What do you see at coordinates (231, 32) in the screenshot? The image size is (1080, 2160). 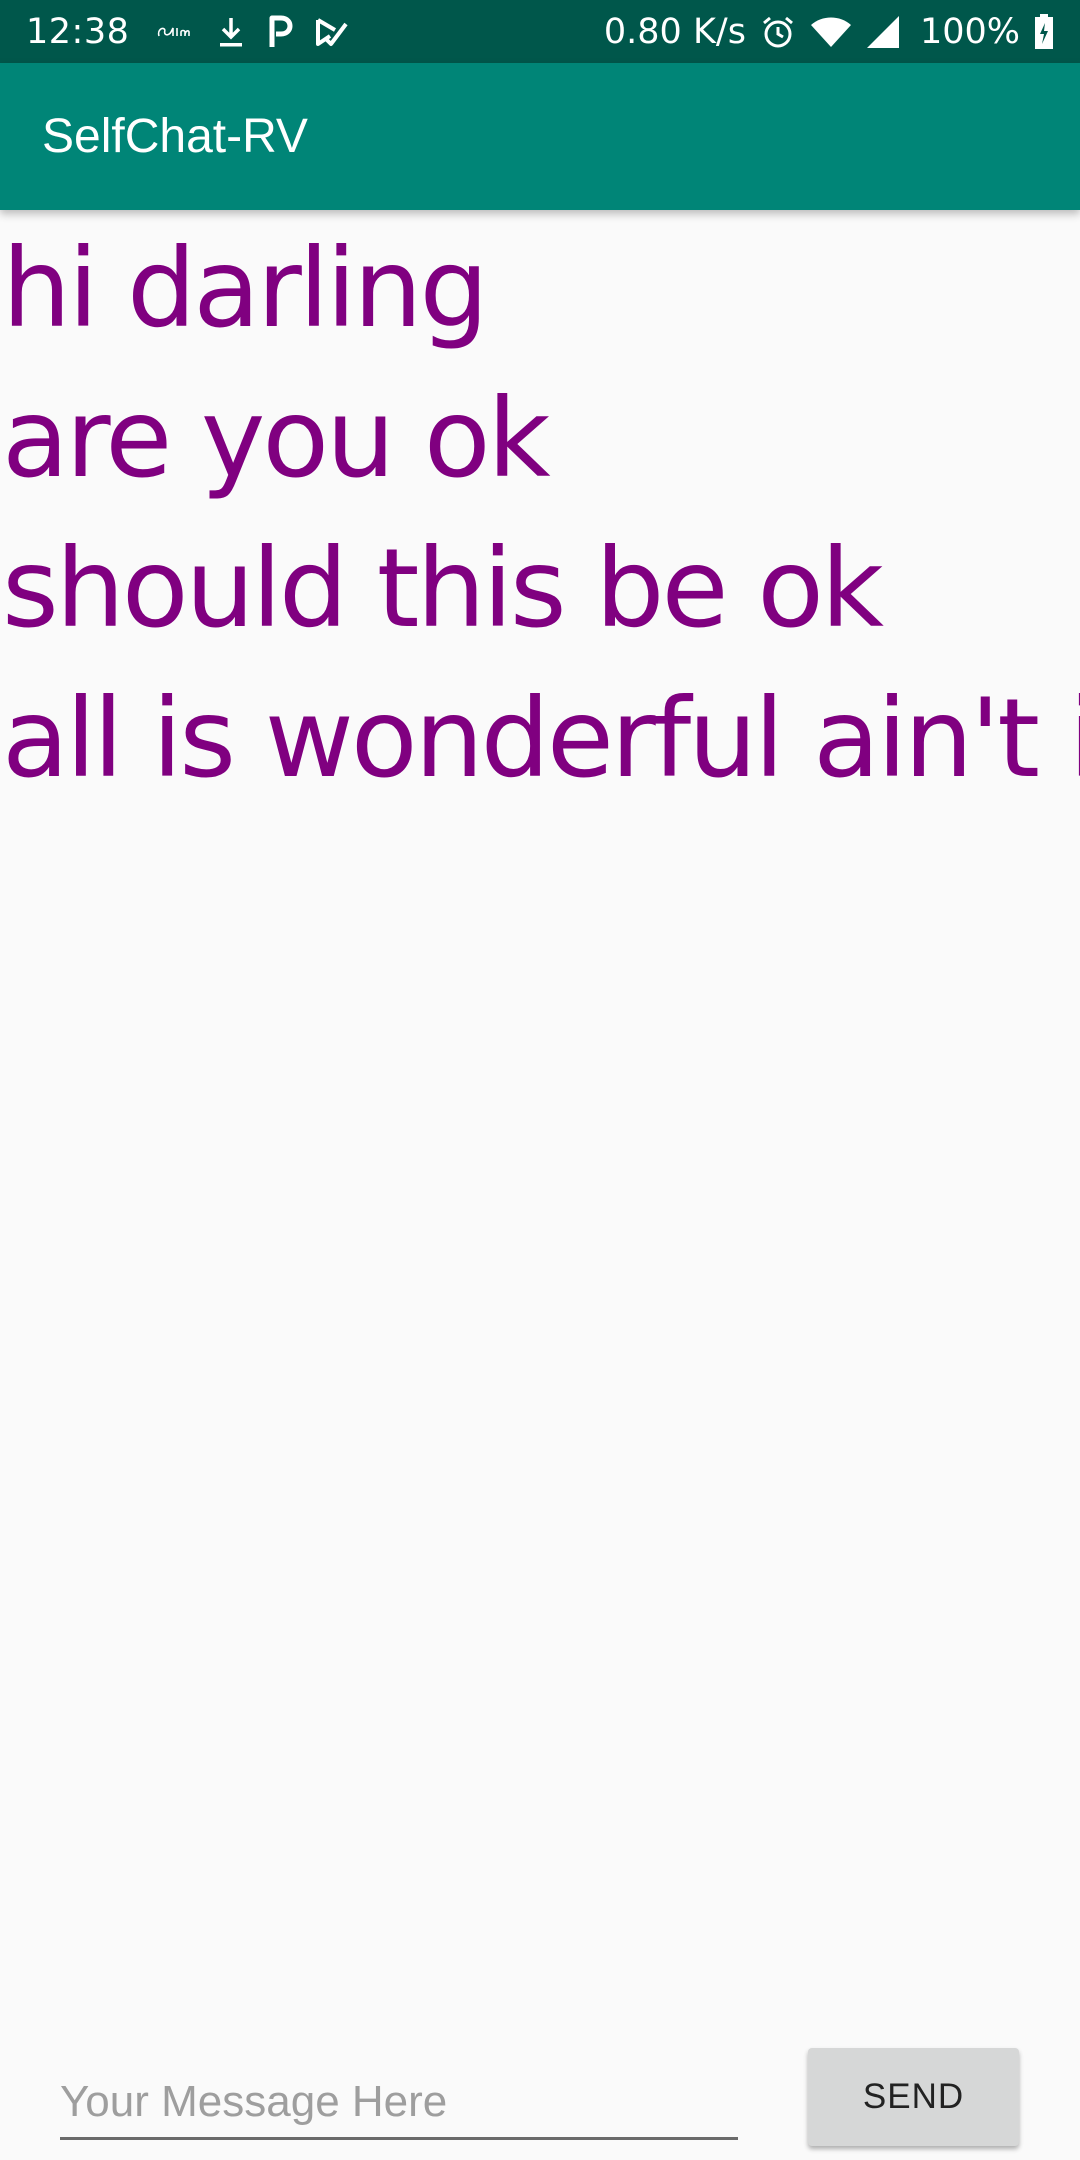 I see `download-icon` at bounding box center [231, 32].